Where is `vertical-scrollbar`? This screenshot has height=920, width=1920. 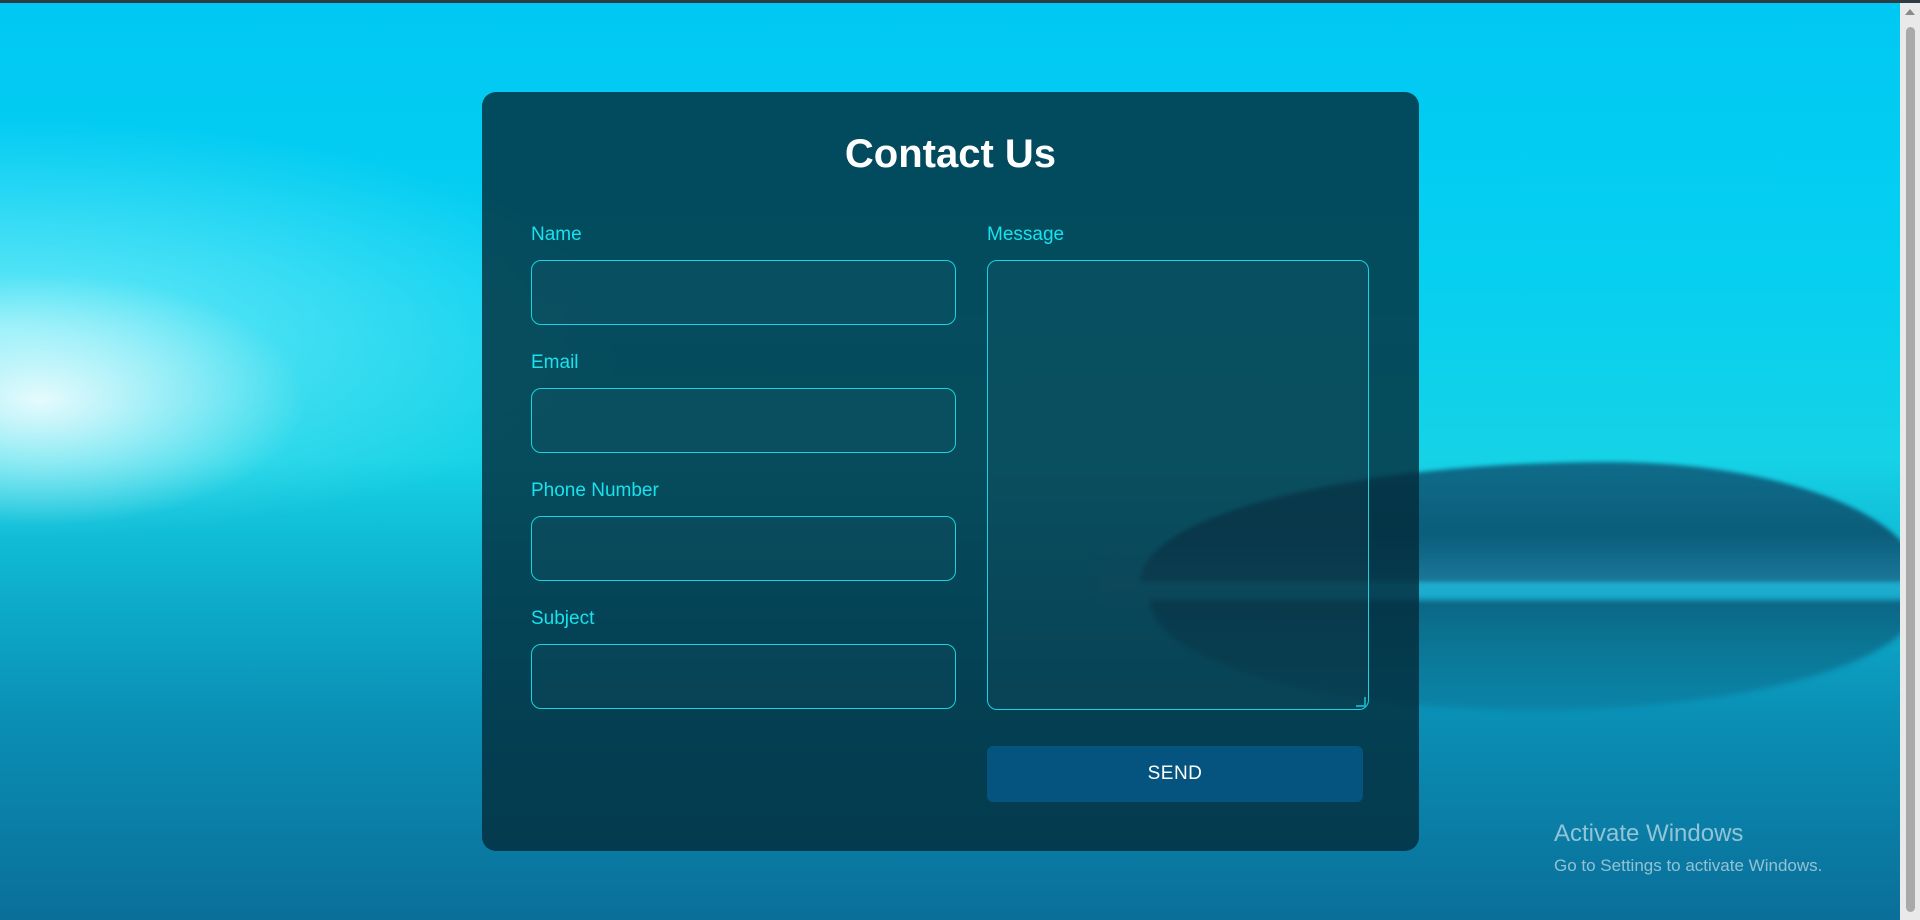 vertical-scrollbar is located at coordinates (1910, 461).